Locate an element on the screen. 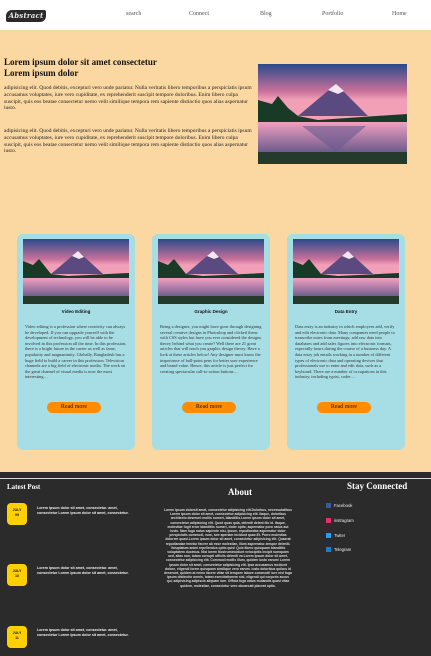 This screenshot has height=656, width=431. post-date-badge: JULY 10 is located at coordinates (17, 575).